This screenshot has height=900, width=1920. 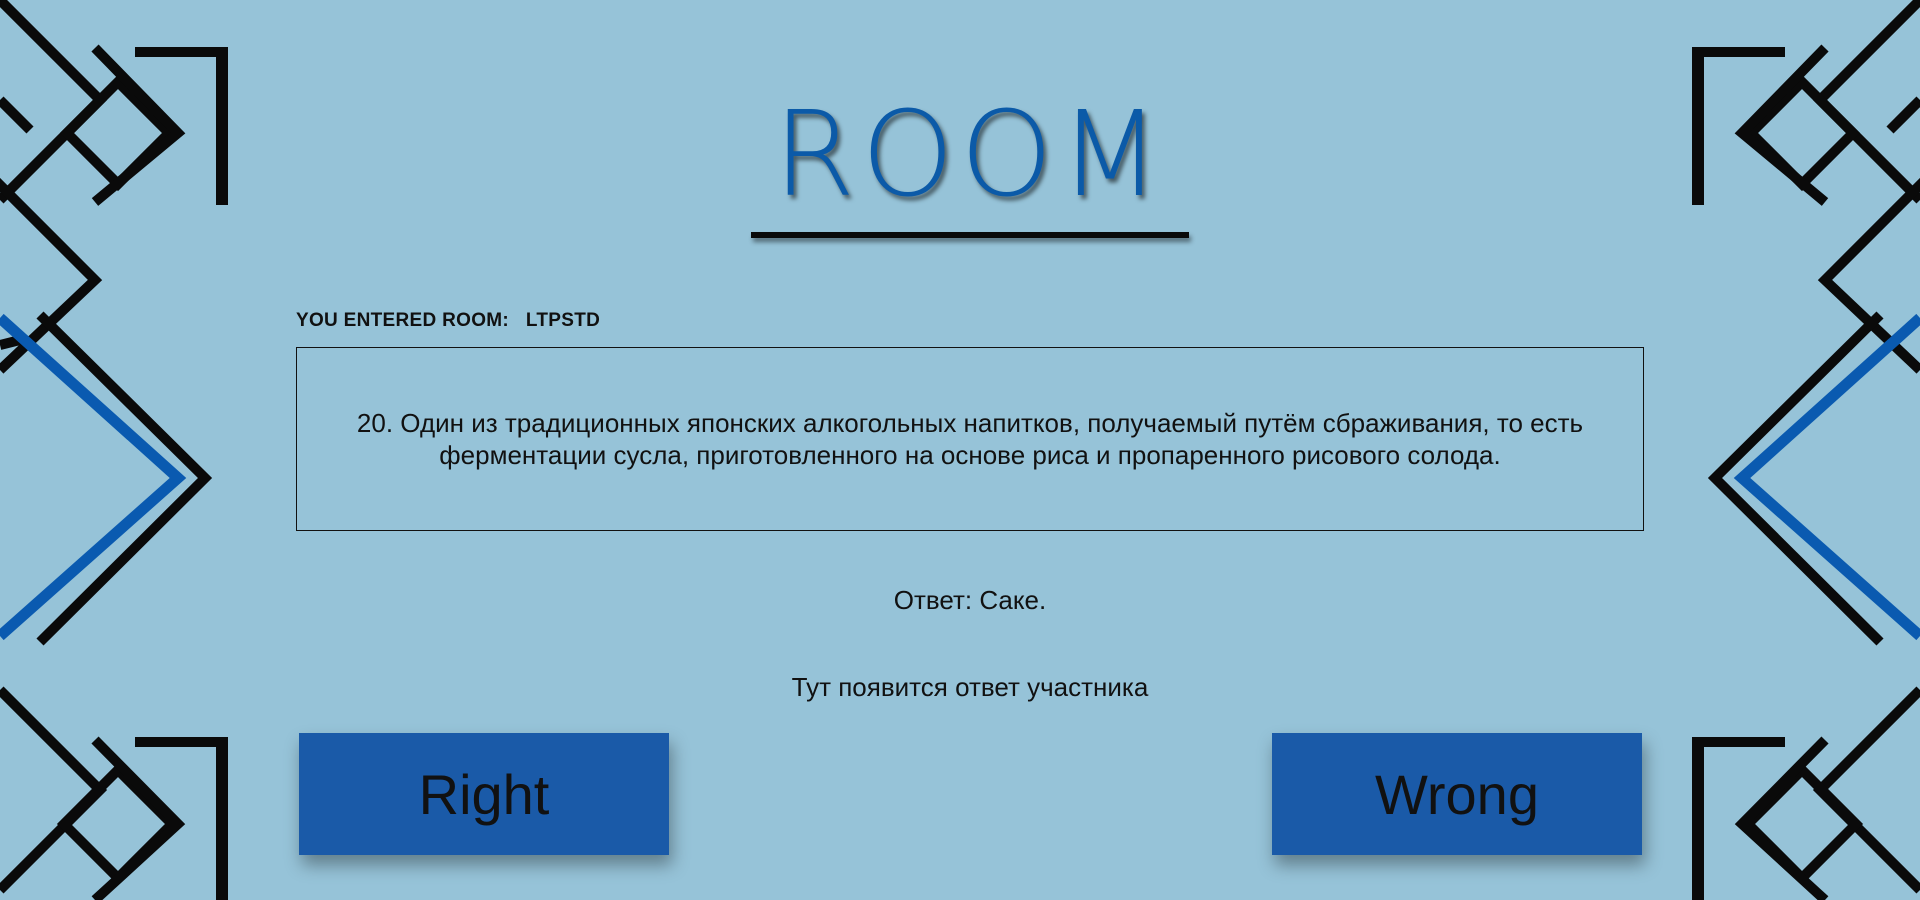 What do you see at coordinates (1457, 794) in the screenshot?
I see `wrong-button: Wrong` at bounding box center [1457, 794].